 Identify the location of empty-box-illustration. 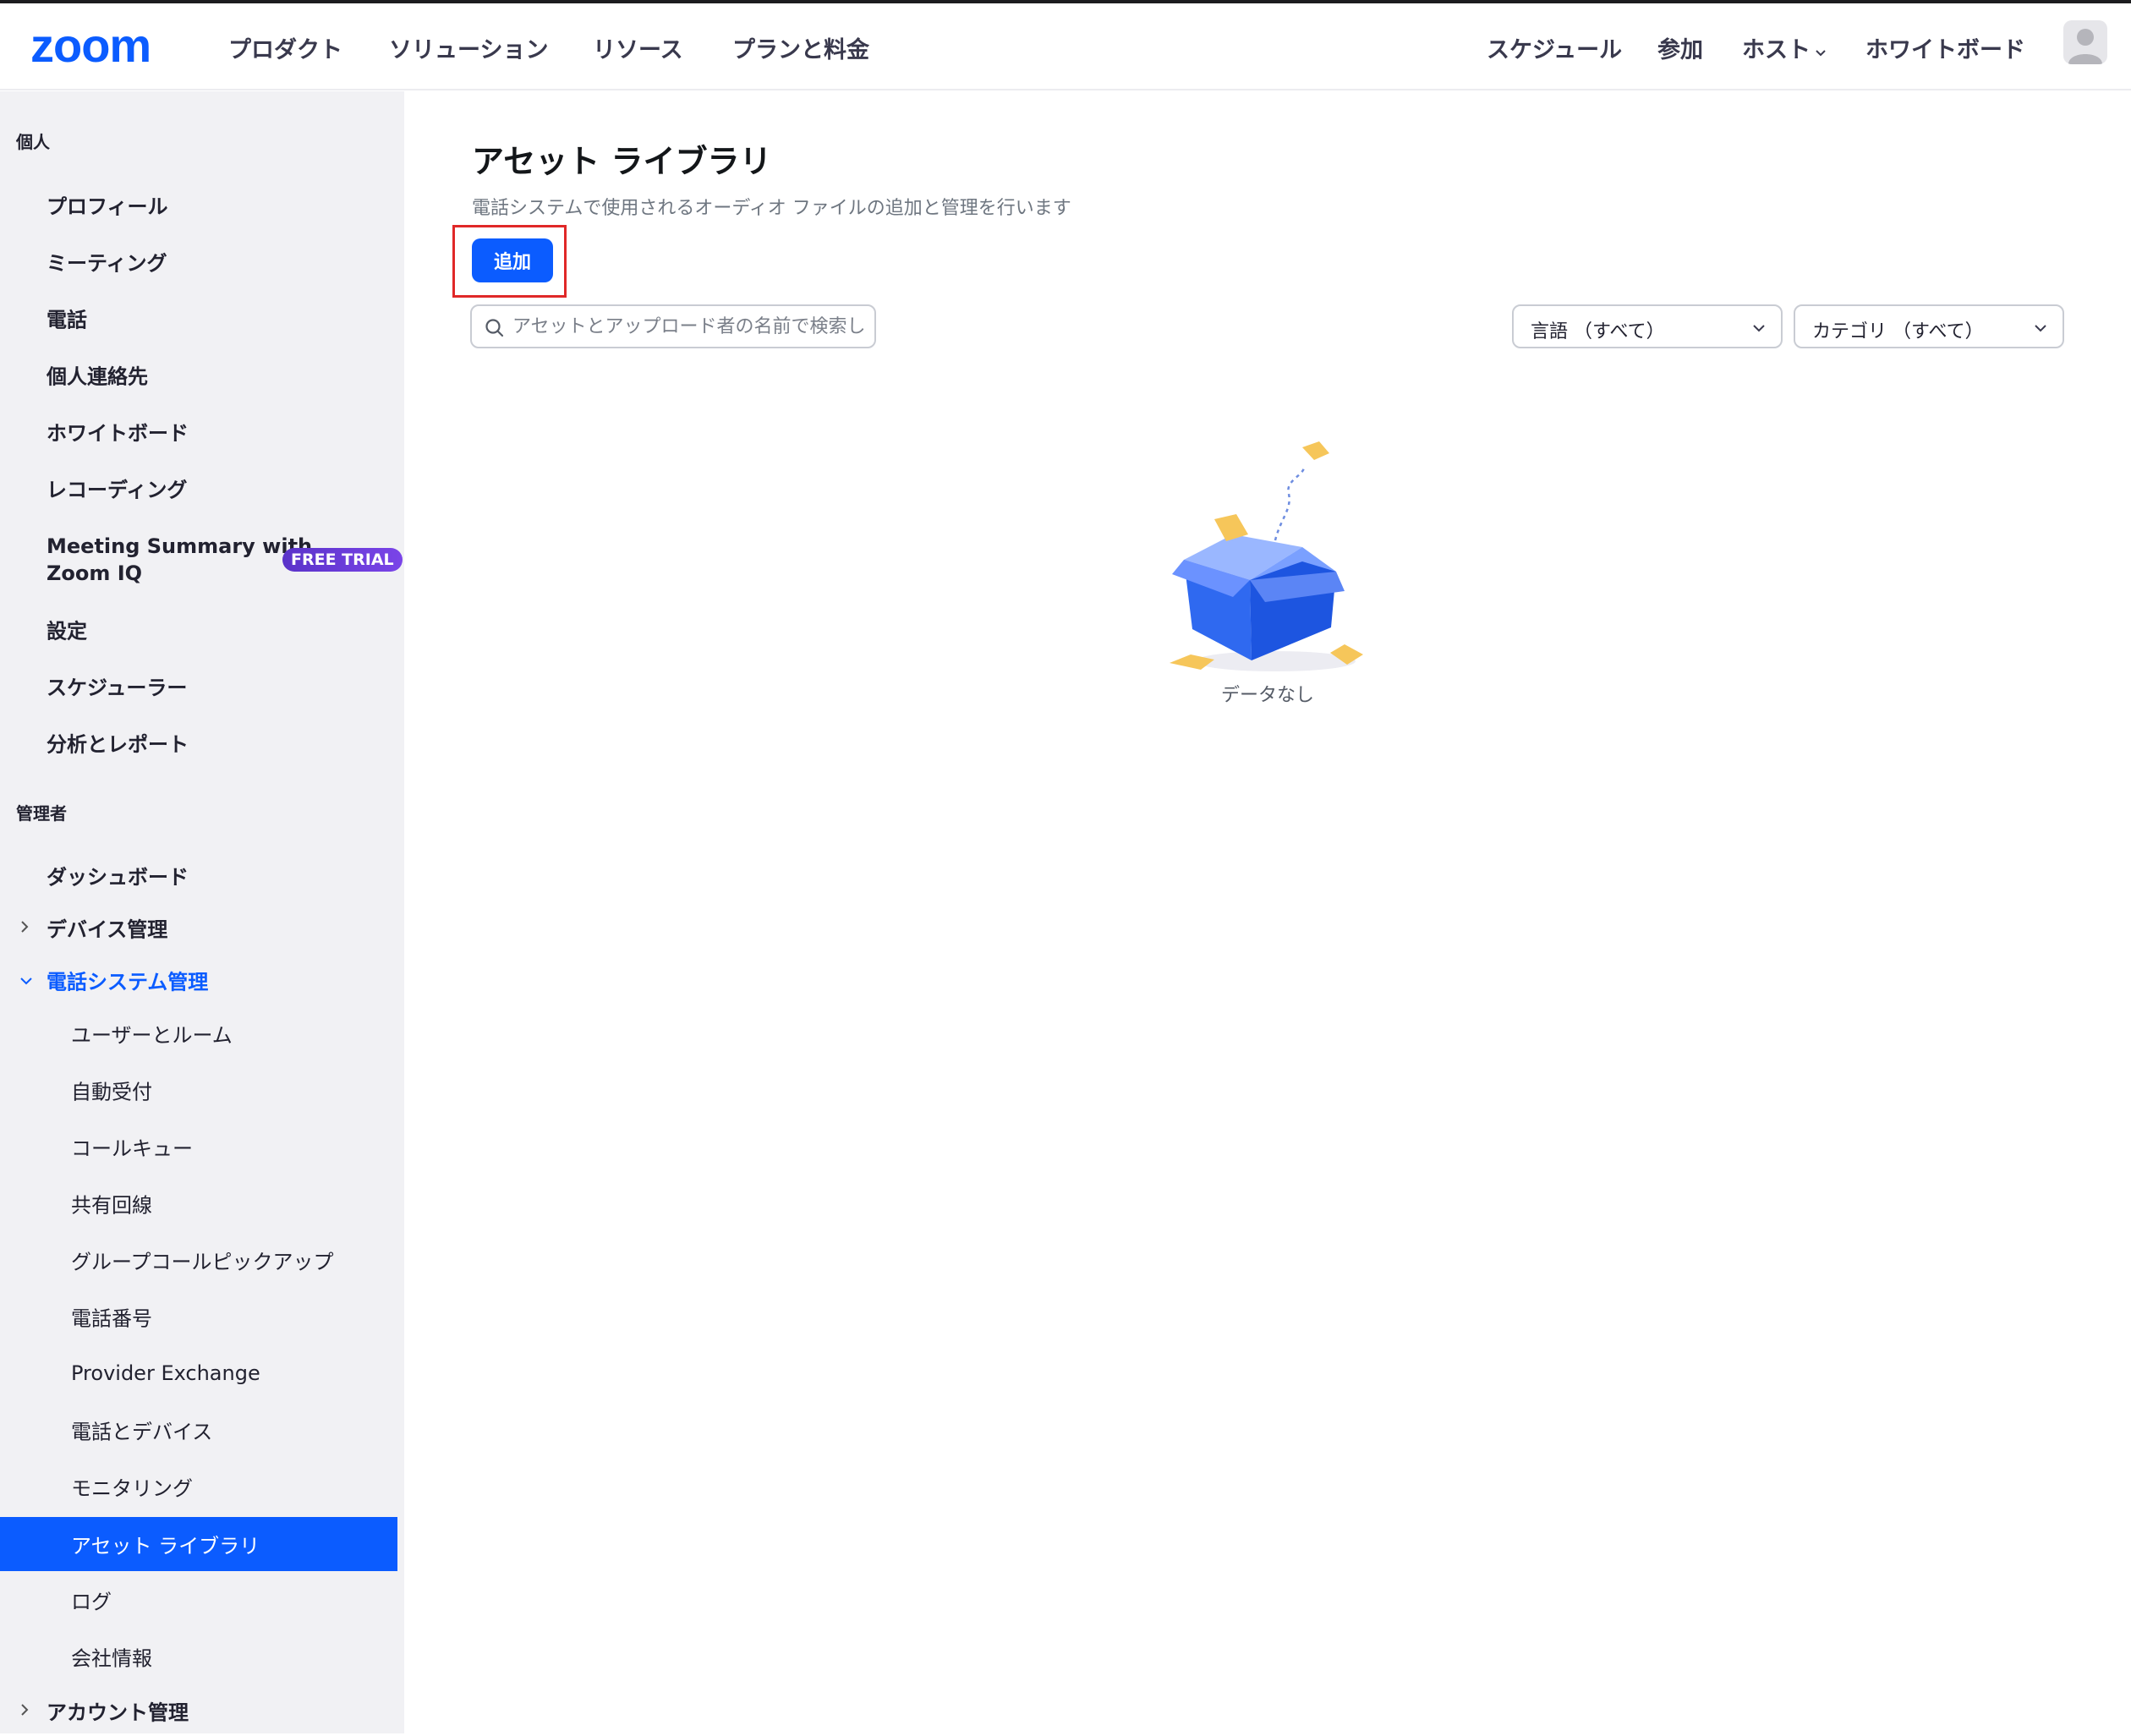
(1266, 556).